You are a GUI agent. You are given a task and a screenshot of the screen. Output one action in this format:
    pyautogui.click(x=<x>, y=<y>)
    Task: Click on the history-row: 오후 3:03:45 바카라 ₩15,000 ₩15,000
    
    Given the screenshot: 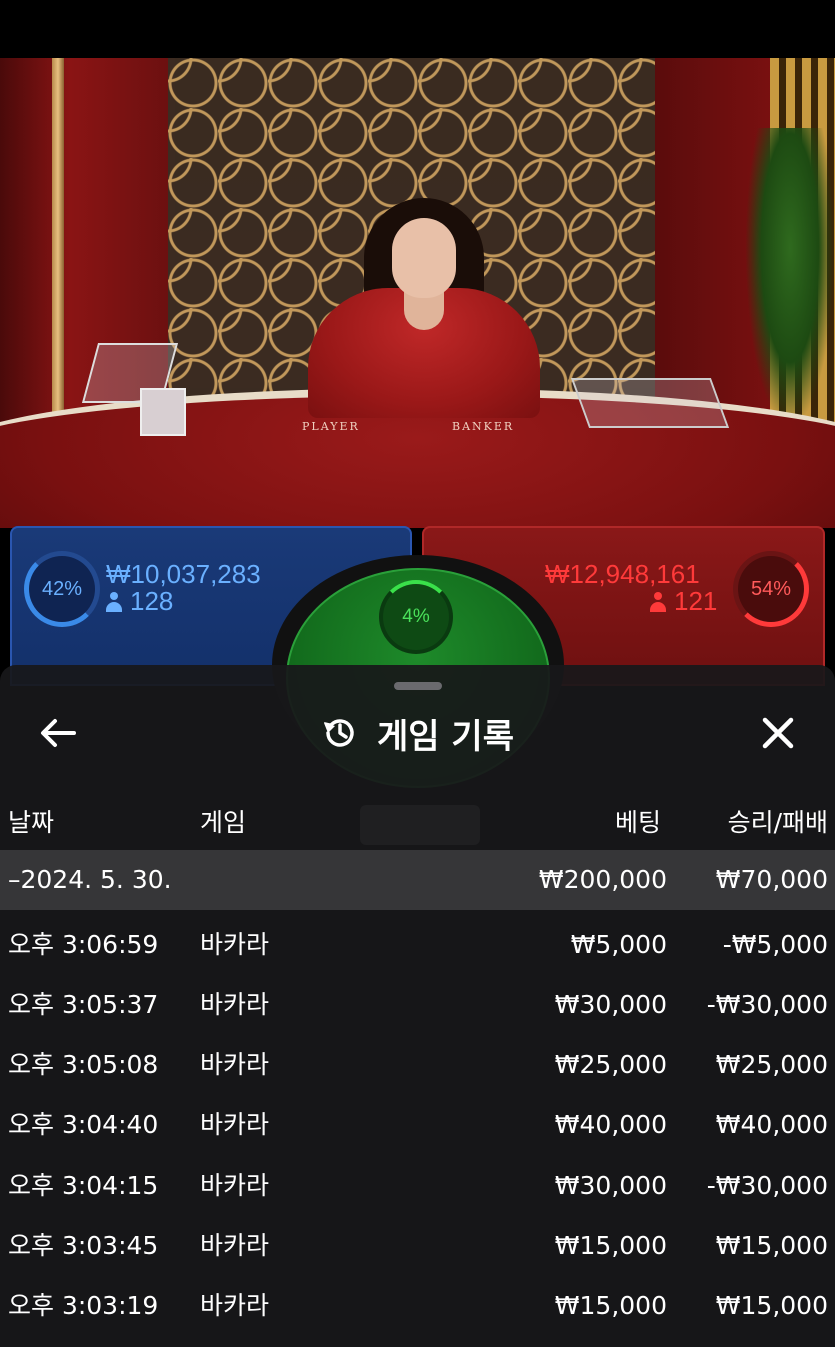 What is the action you would take?
    pyautogui.click(x=417, y=1246)
    